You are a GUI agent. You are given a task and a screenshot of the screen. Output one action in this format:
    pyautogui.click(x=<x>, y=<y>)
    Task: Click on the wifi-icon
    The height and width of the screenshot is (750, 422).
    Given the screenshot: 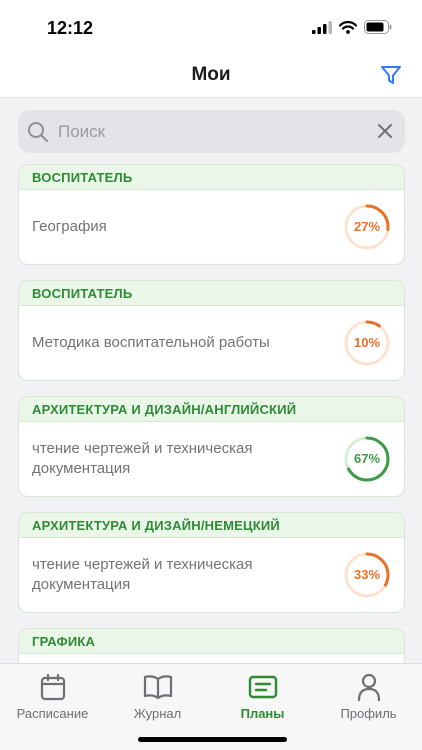 What is the action you would take?
    pyautogui.click(x=348, y=27)
    